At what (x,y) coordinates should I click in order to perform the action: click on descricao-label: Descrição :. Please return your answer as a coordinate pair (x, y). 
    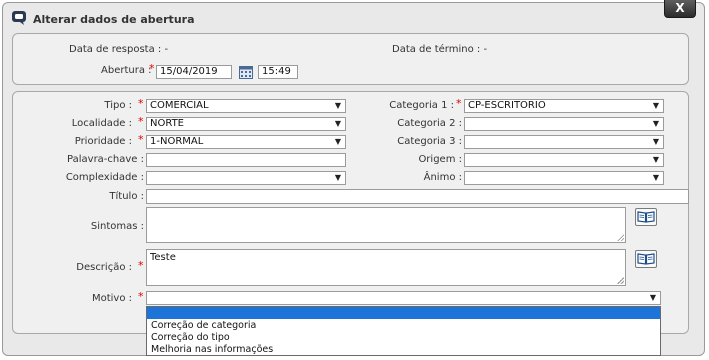
    Looking at the image, I should click on (104, 267).